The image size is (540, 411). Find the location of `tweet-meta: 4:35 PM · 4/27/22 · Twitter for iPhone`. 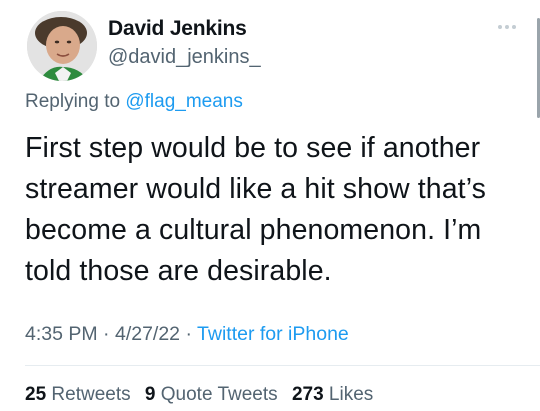

tweet-meta: 4:35 PM · 4/27/22 · Twitter for iPhone is located at coordinates (187, 334).